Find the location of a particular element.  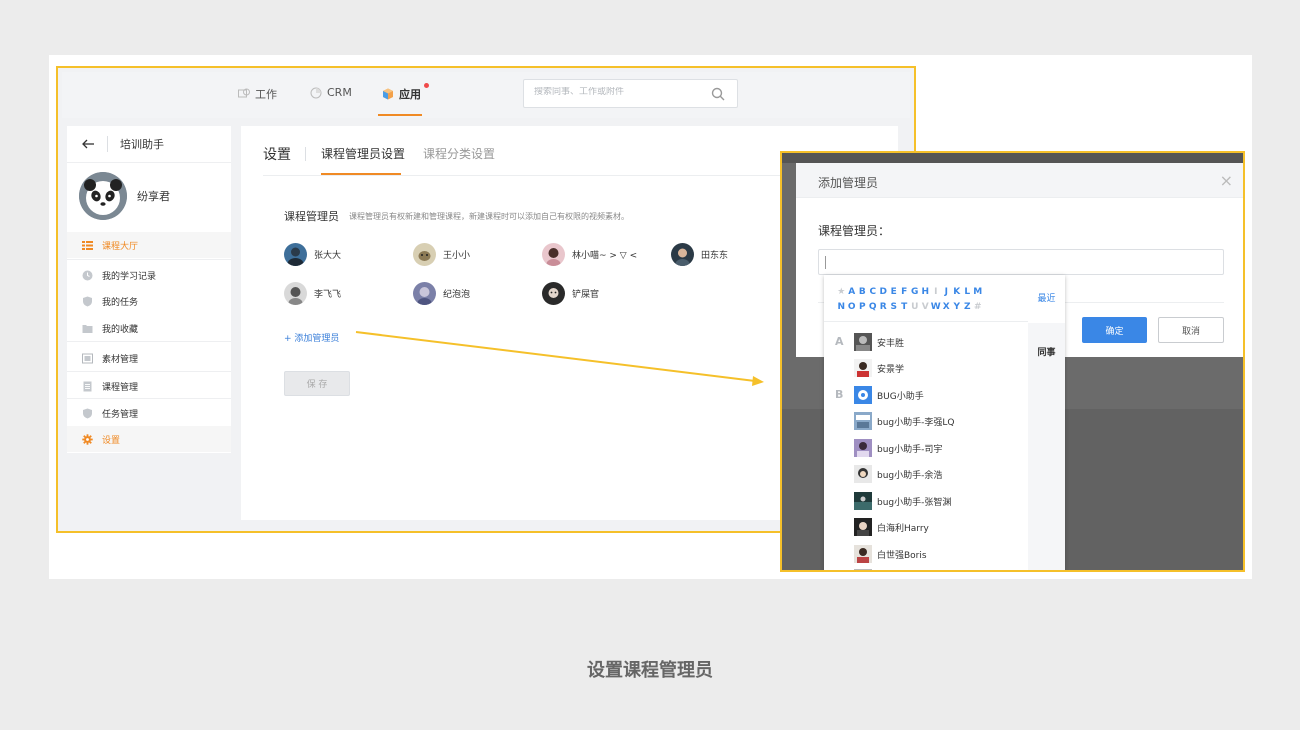

add-admin-link: + 添加管理员 is located at coordinates (311, 337).